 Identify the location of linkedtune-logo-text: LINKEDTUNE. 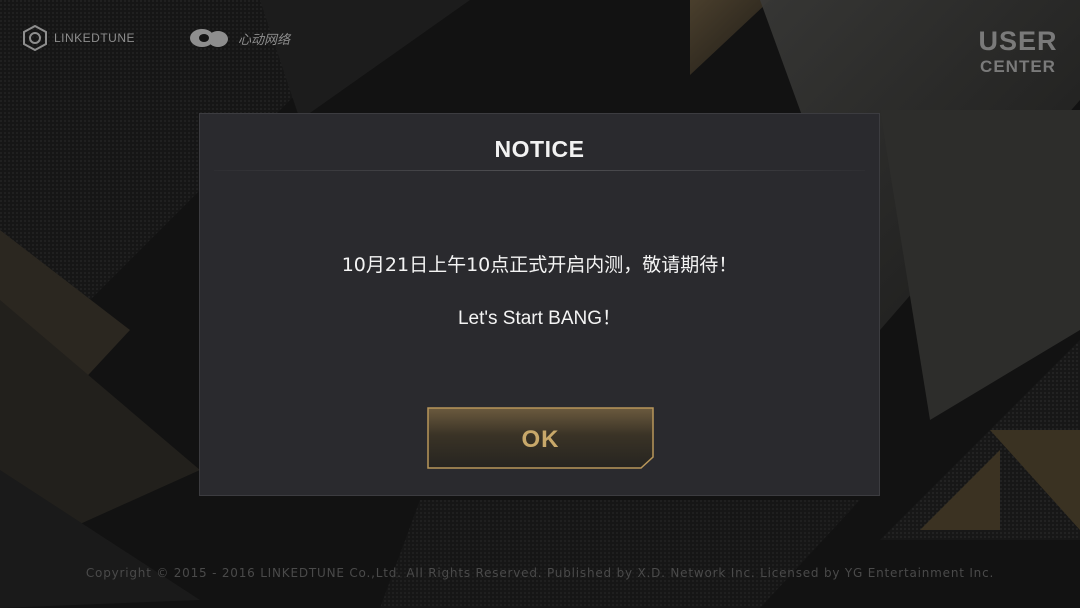
(95, 38).